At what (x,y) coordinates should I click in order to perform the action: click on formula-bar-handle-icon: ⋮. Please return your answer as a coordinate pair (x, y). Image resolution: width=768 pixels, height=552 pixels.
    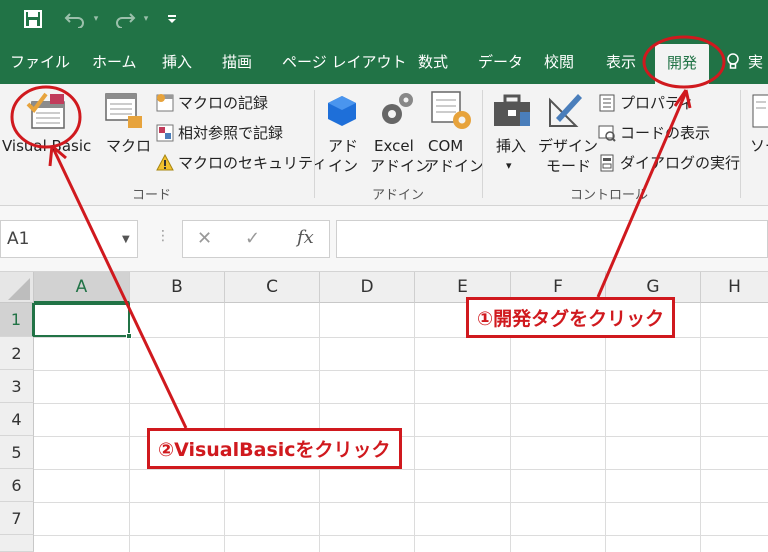
    Looking at the image, I should click on (163, 236).